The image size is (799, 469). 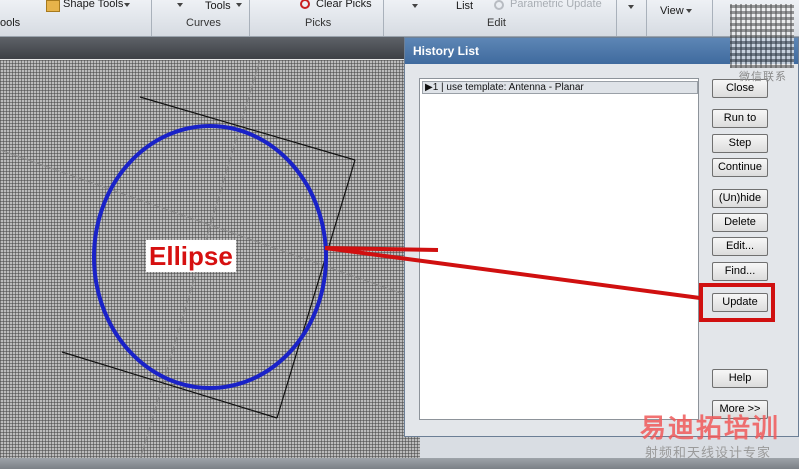 I want to click on unhide-button: (Un)hide, so click(x=740, y=198).